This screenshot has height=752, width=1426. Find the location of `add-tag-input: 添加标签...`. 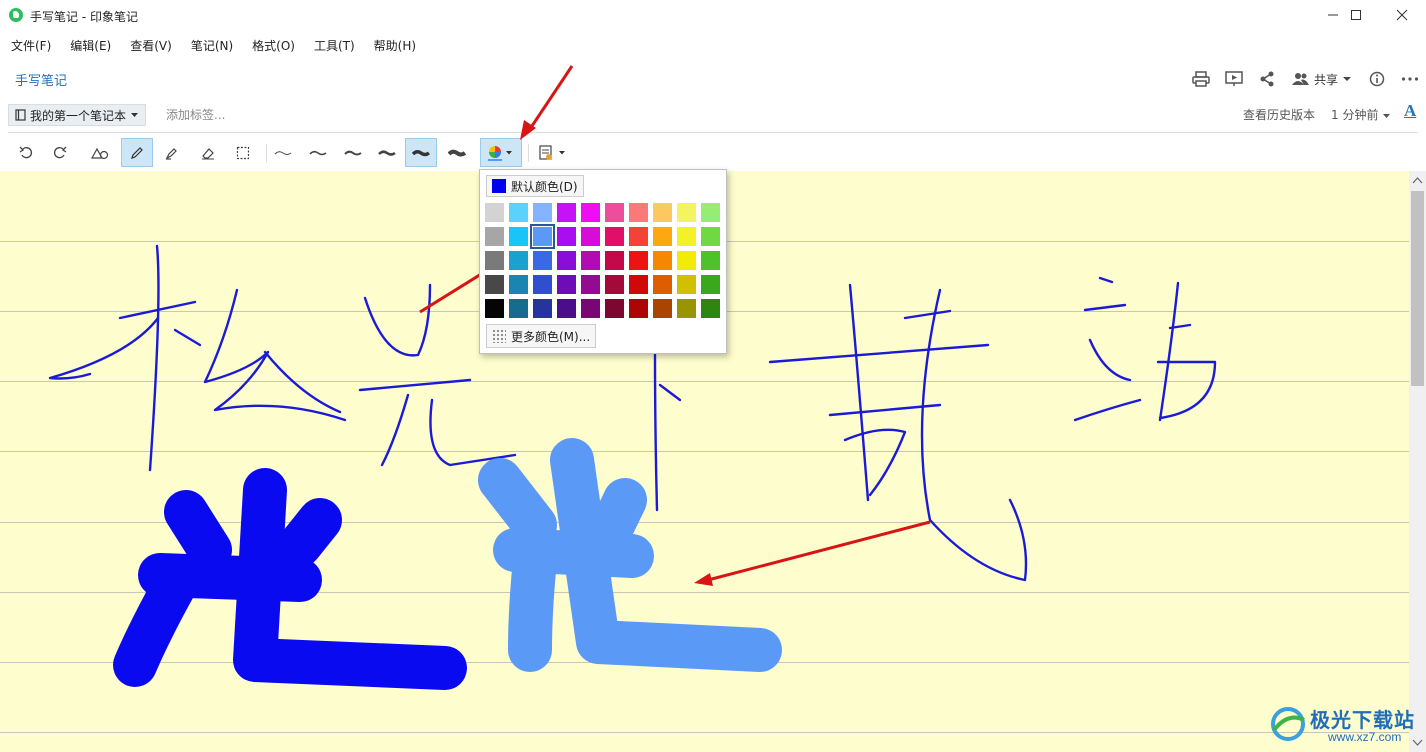

add-tag-input: 添加标签... is located at coordinates (195, 114).